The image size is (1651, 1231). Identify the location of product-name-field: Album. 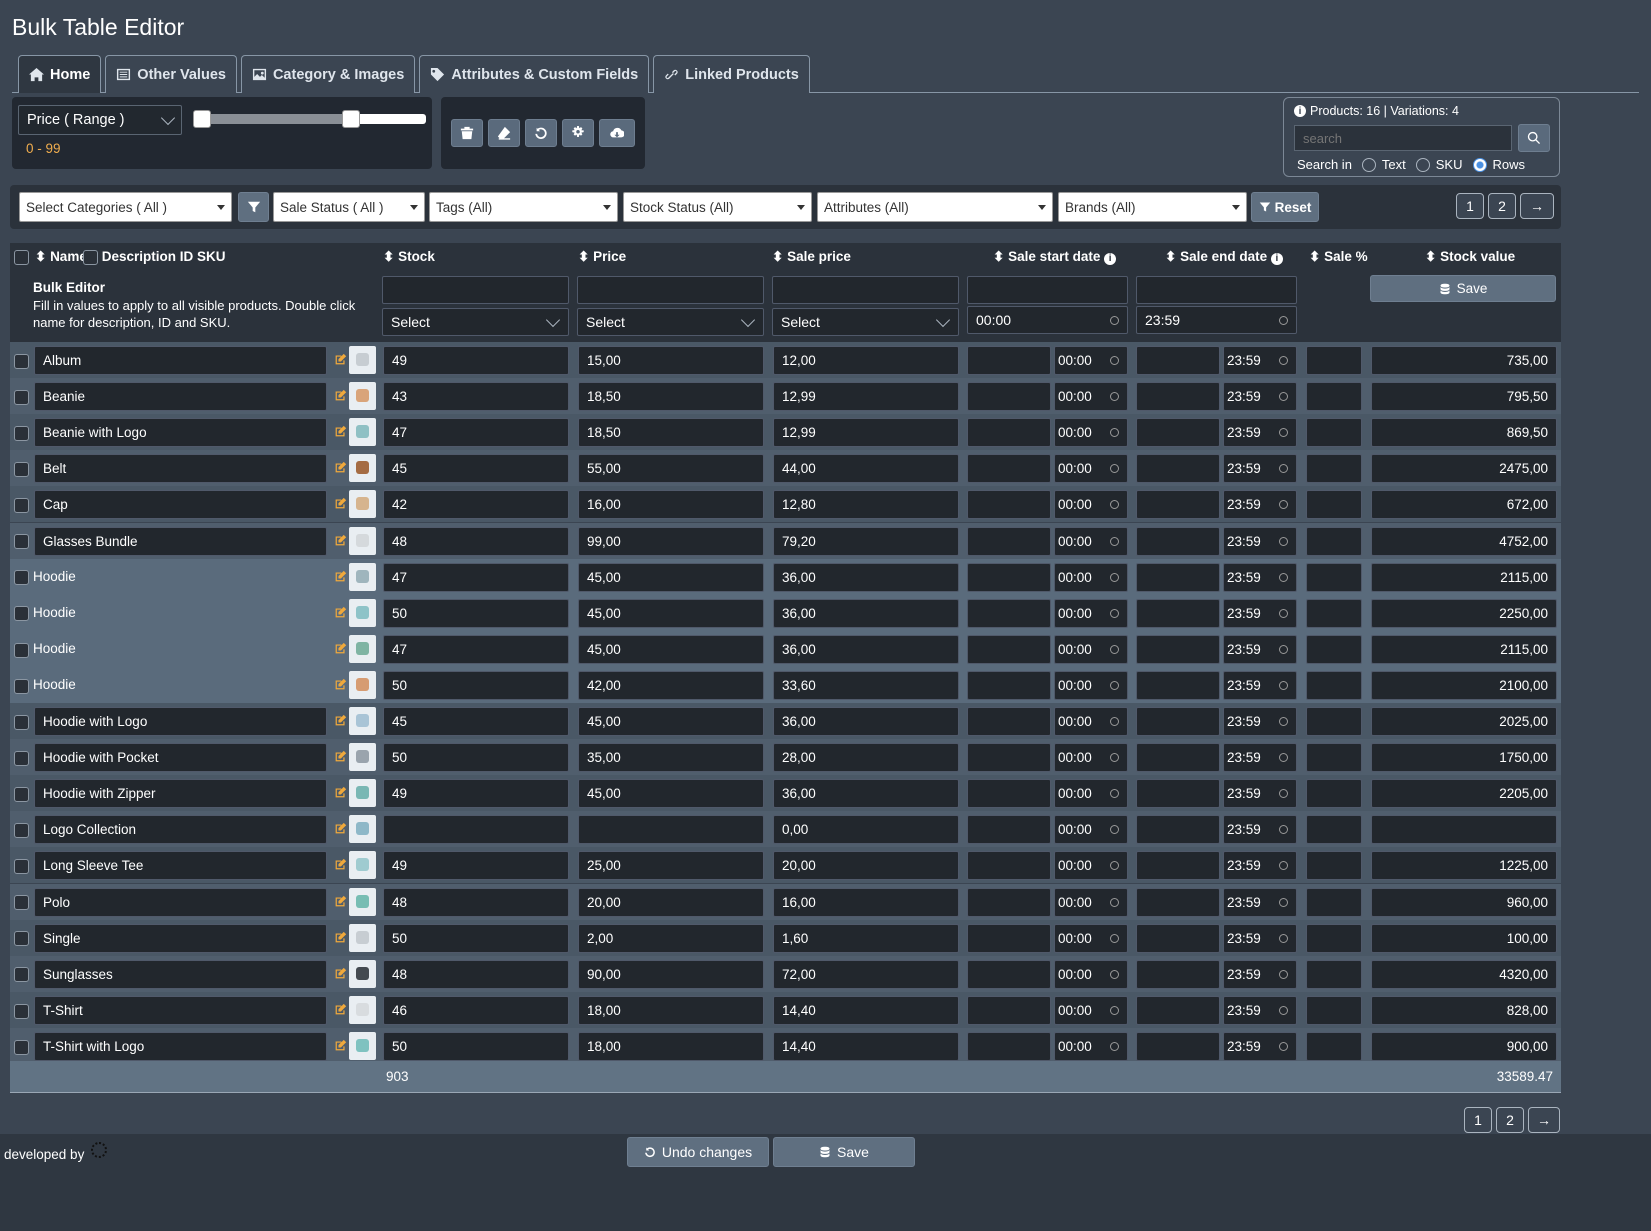
(180, 360).